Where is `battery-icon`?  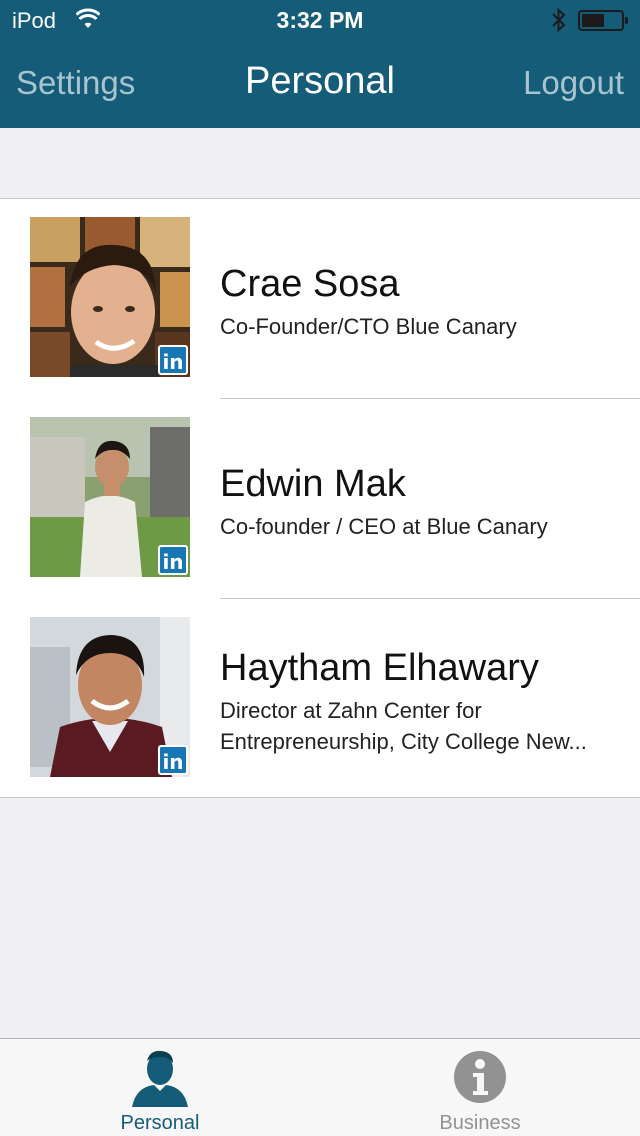
battery-icon is located at coordinates (603, 20).